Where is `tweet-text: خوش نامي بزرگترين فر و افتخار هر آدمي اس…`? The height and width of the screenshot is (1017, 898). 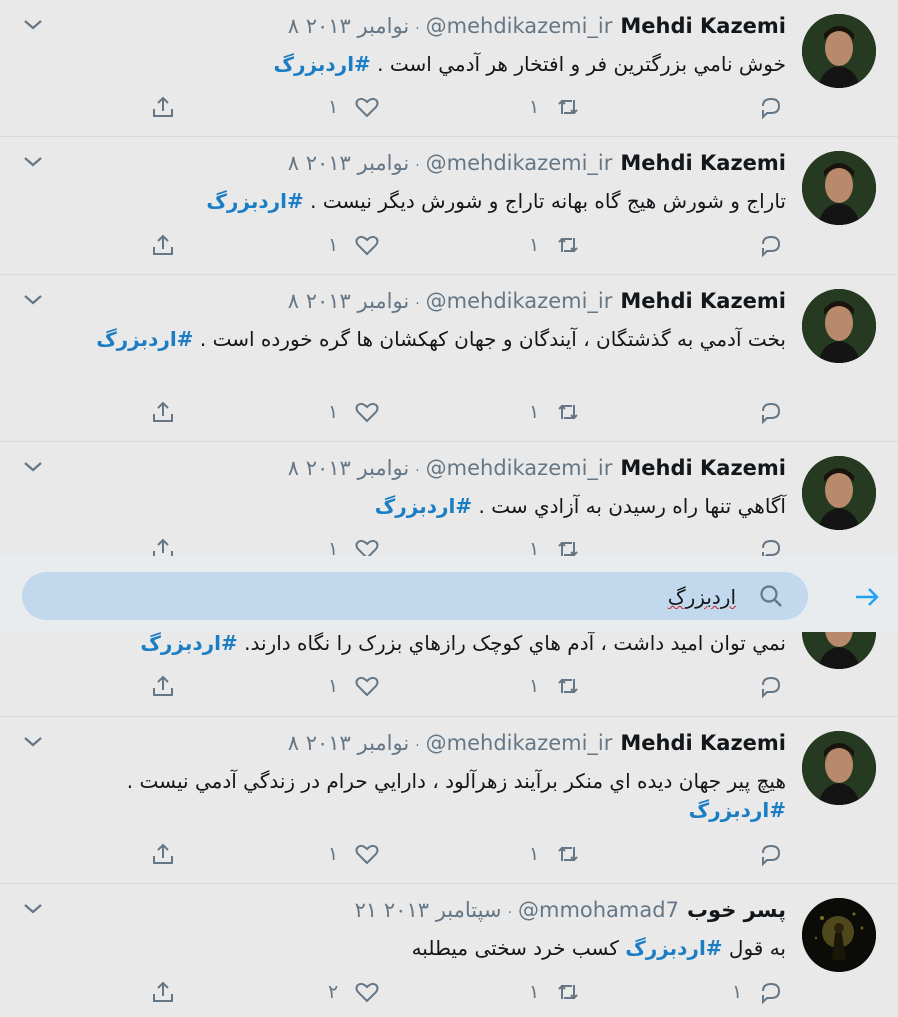 tweet-text: خوش نامي بزرگترين فر و افتخار هر آدمي اس… is located at coordinates (421, 64).